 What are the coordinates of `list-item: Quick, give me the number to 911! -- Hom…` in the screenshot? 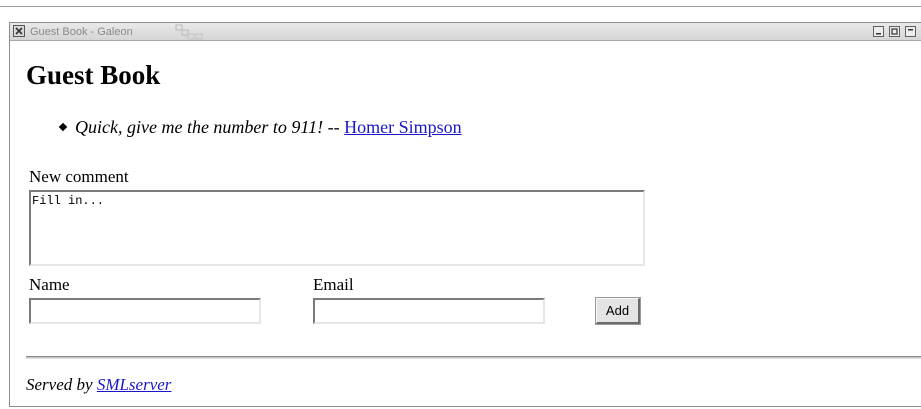 It's located at (260, 127).